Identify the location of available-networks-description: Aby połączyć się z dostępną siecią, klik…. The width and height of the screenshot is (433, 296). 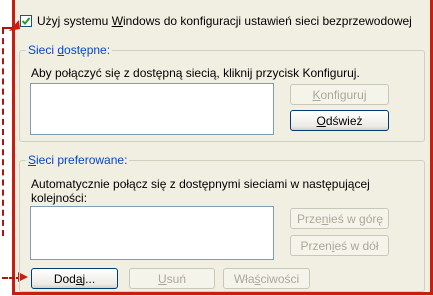
(195, 73).